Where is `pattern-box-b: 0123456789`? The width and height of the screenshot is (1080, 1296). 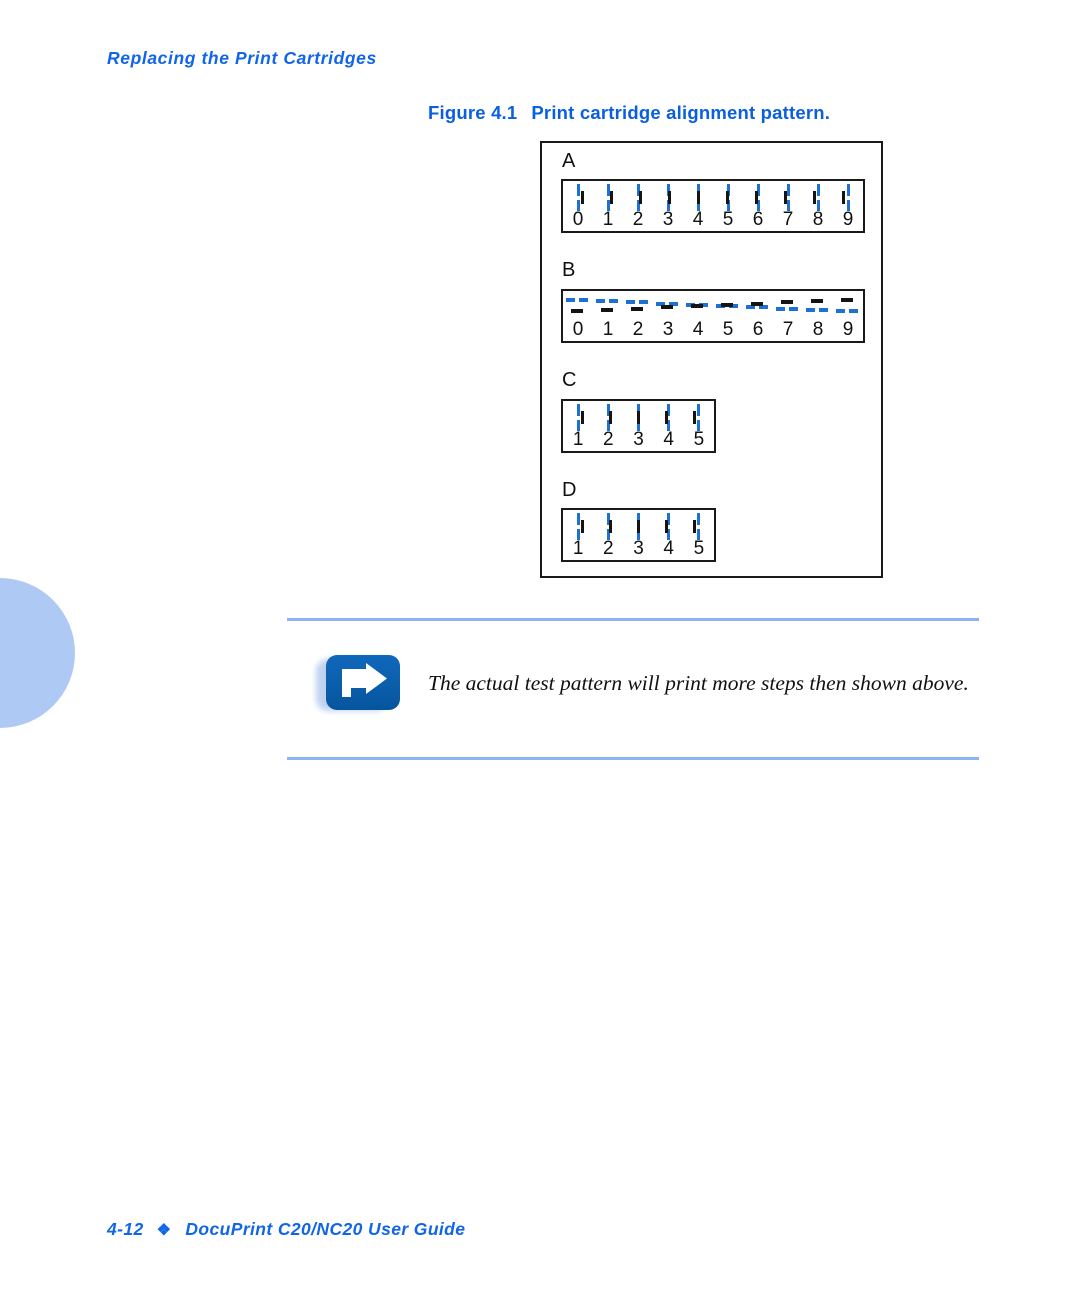
pattern-box-b: 0123456789 is located at coordinates (713, 316).